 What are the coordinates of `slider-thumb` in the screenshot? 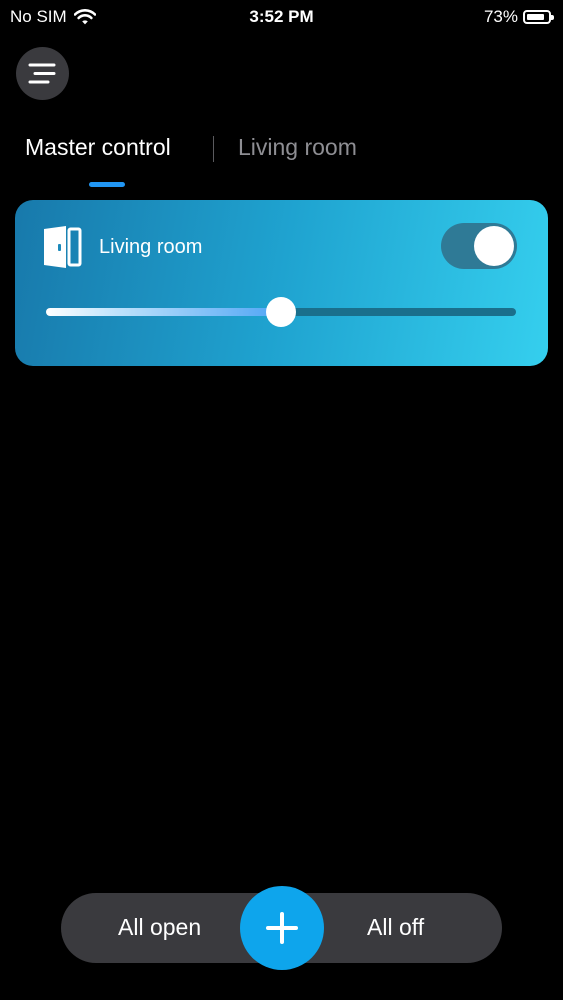 It's located at (281, 312).